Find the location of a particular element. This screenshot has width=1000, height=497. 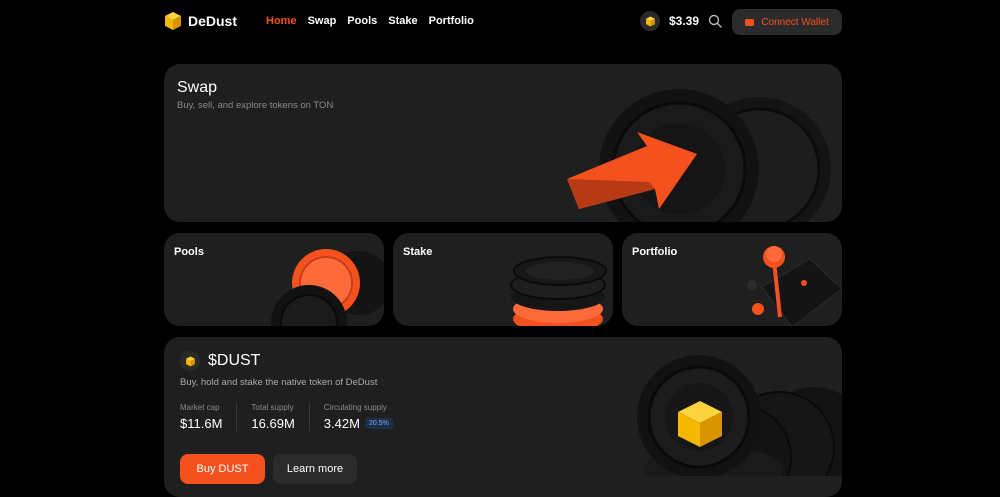

buy-dust-button: Buy DUST is located at coordinates (222, 469).